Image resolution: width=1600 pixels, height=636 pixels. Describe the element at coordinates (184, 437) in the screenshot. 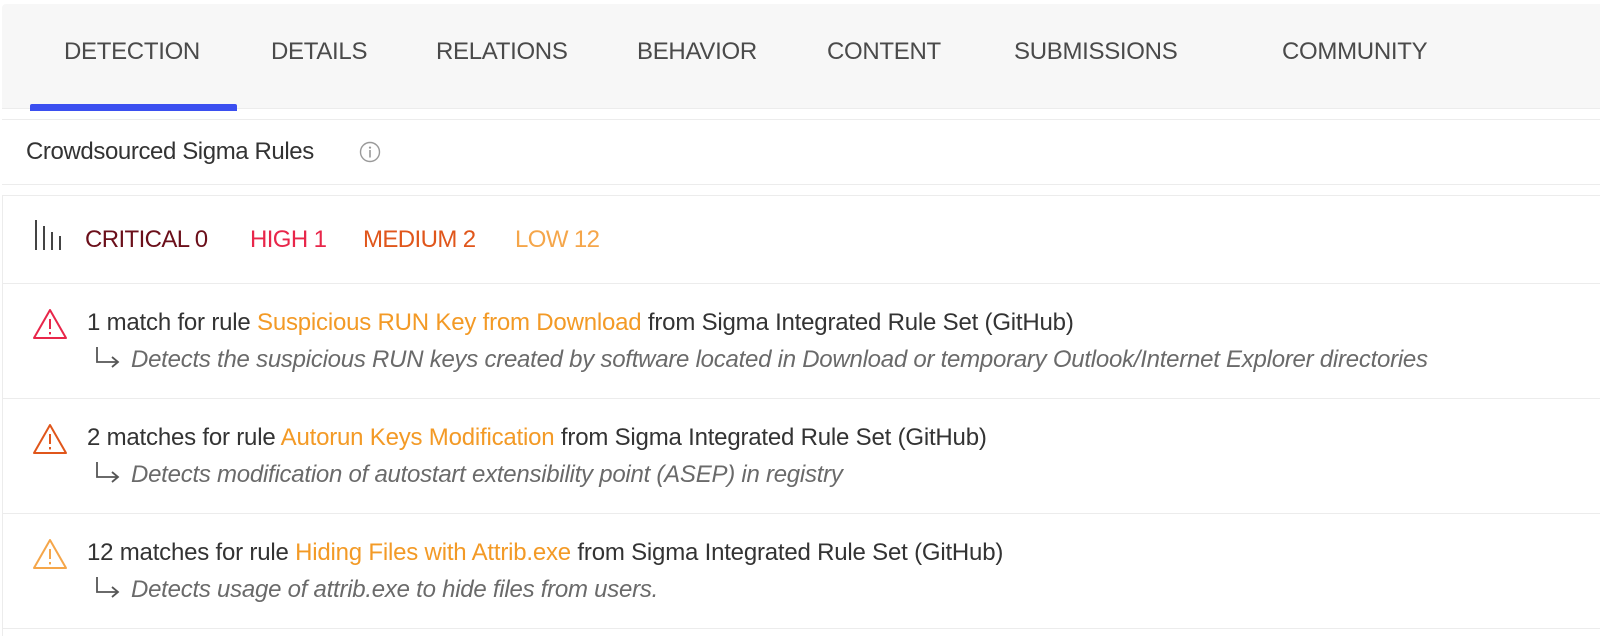

I see `rule-match-count: 2 matches for rule` at that location.